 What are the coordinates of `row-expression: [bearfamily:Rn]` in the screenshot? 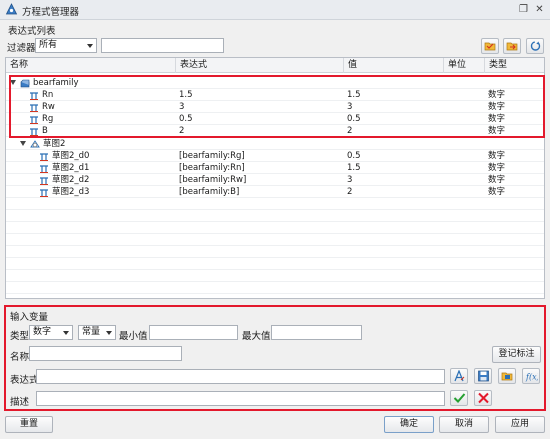 It's located at (212, 168).